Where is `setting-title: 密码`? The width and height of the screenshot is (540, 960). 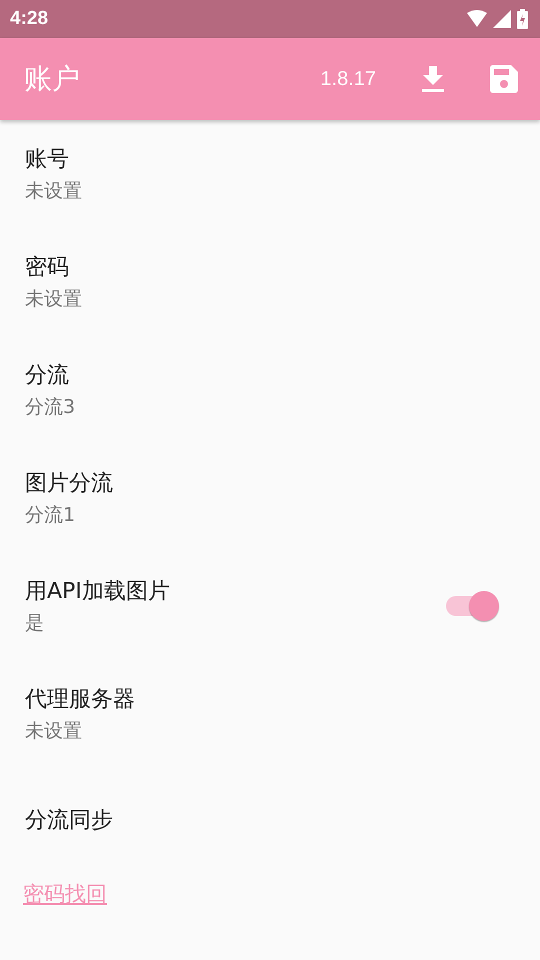
setting-title: 密码 is located at coordinates (47, 268).